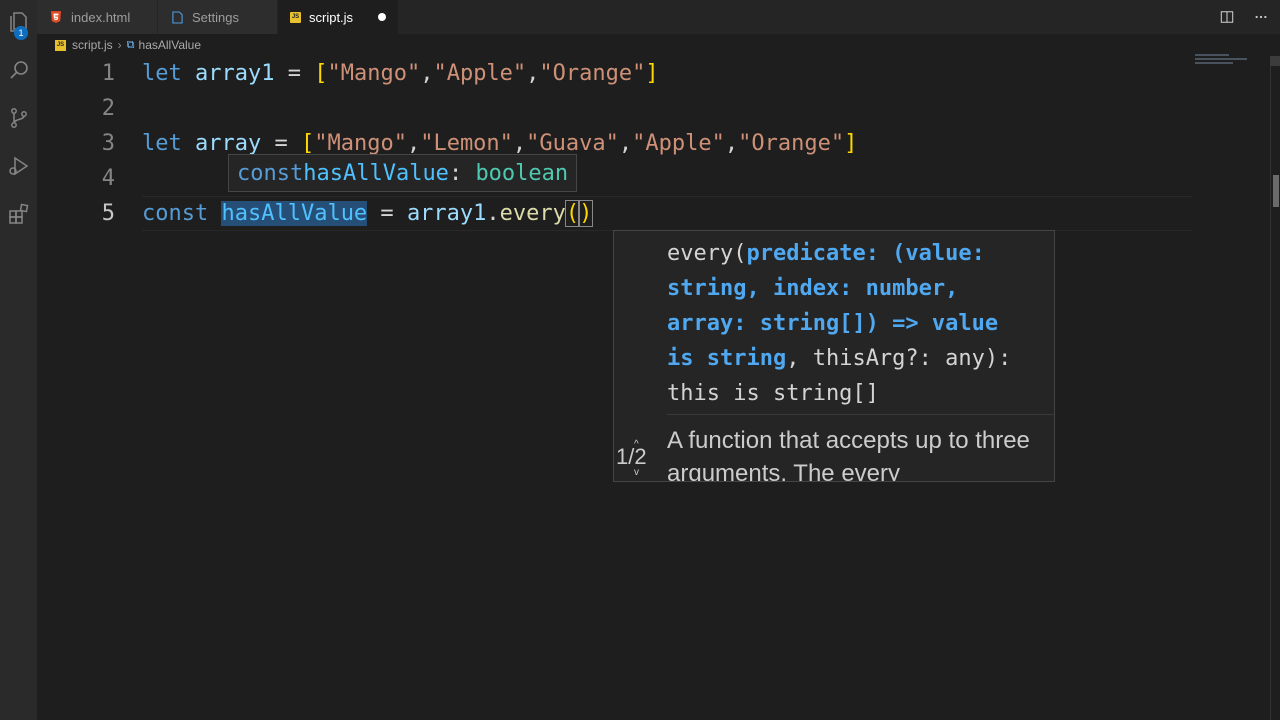  What do you see at coordinates (773, 393) in the screenshot?
I see `sig-return: this is string[]` at bounding box center [773, 393].